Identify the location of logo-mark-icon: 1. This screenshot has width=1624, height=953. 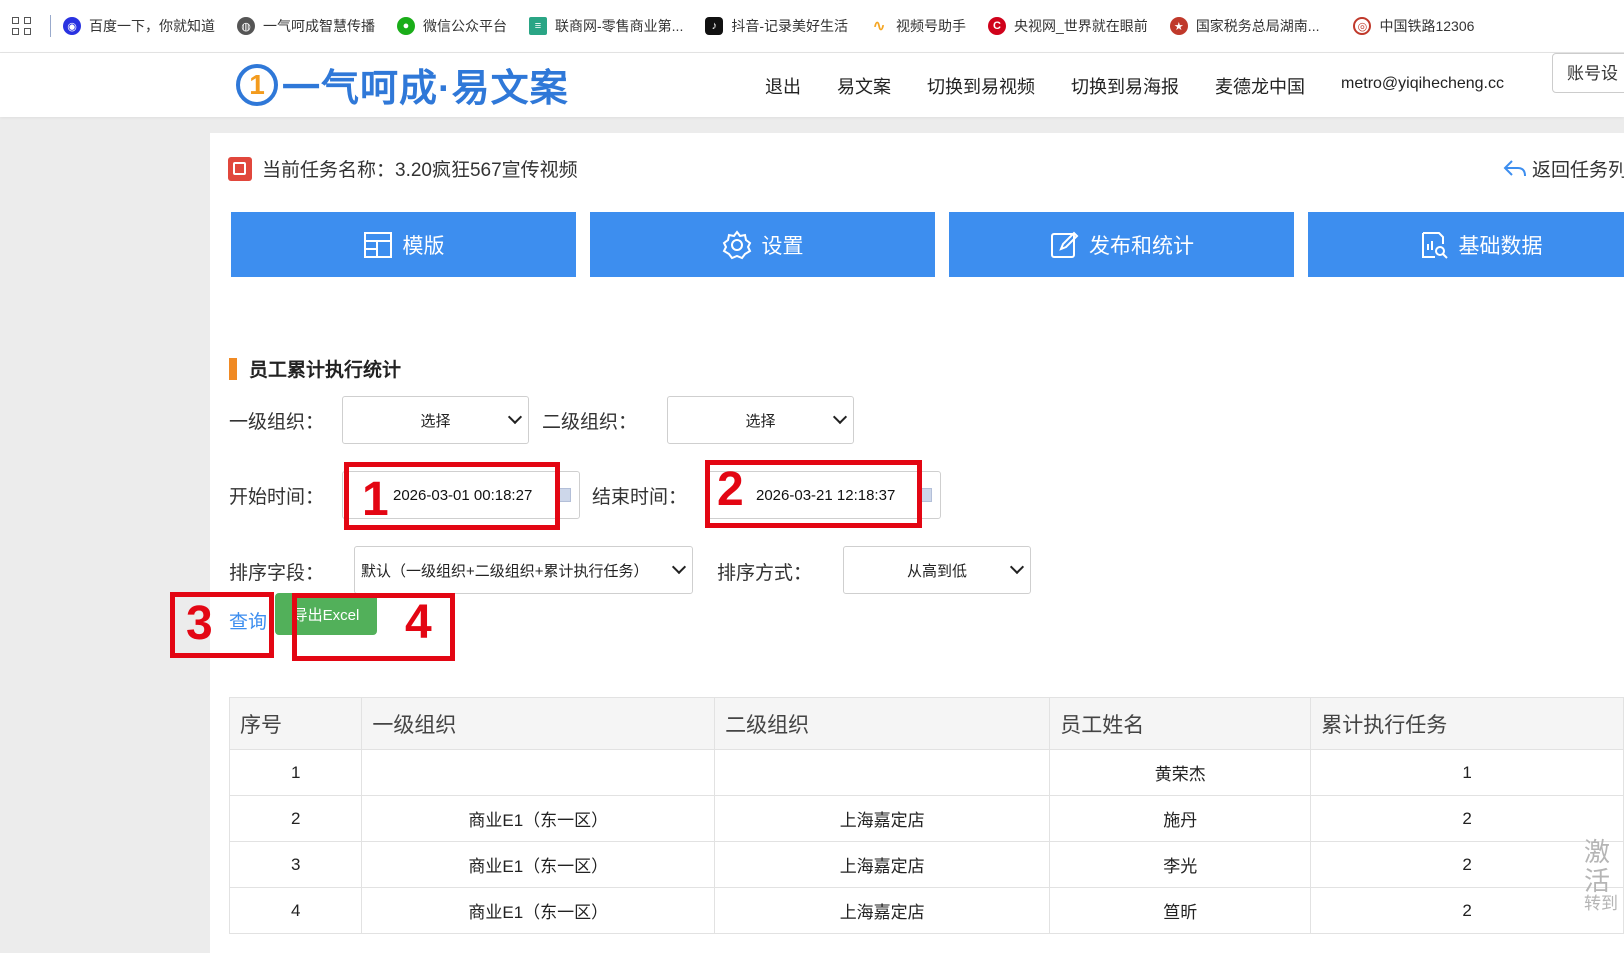
(257, 84).